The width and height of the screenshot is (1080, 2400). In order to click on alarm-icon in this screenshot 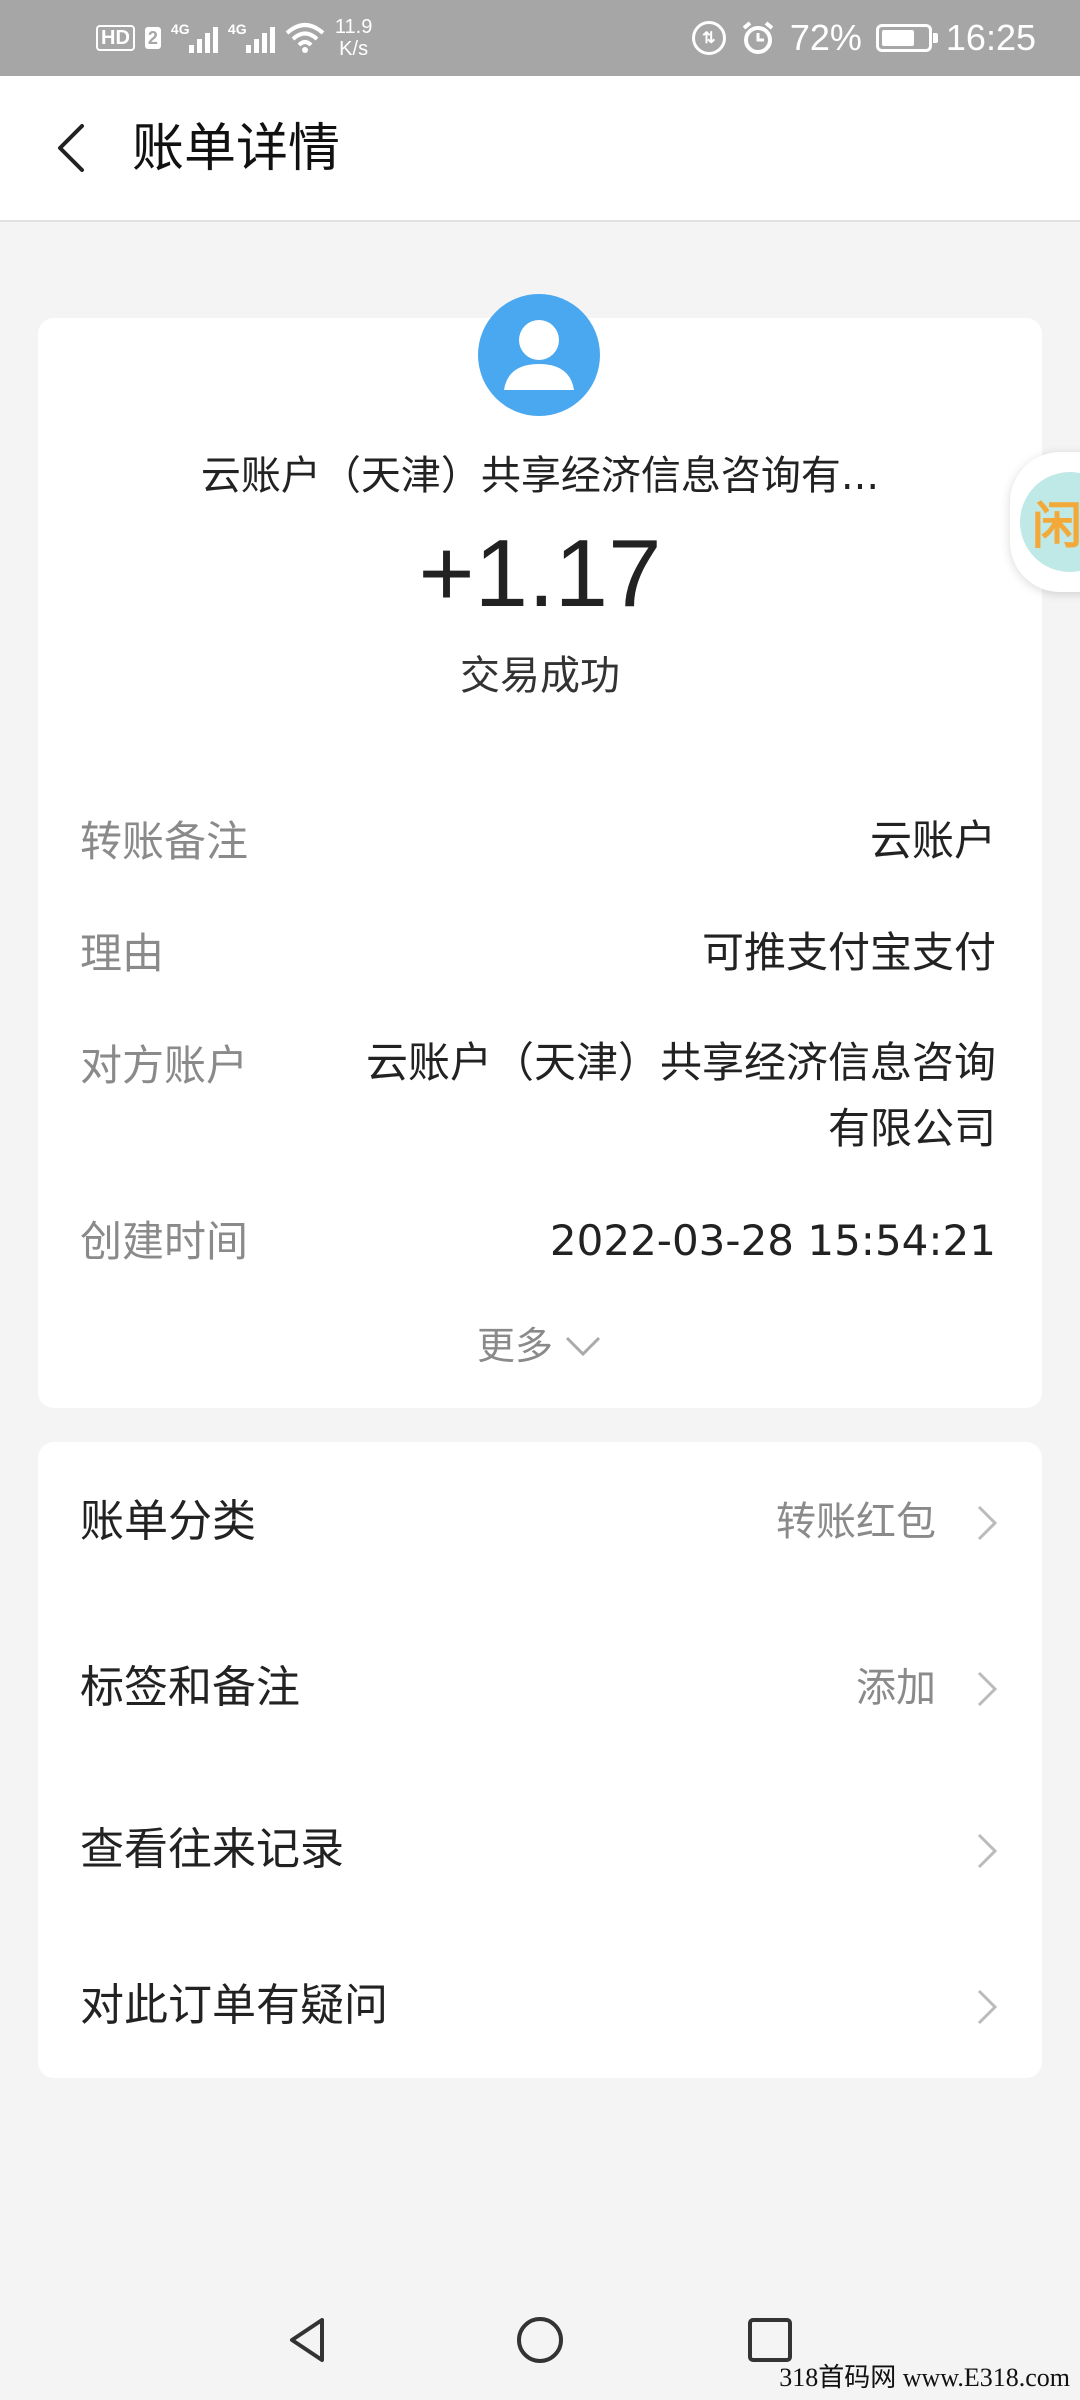, I will do `click(758, 37)`.